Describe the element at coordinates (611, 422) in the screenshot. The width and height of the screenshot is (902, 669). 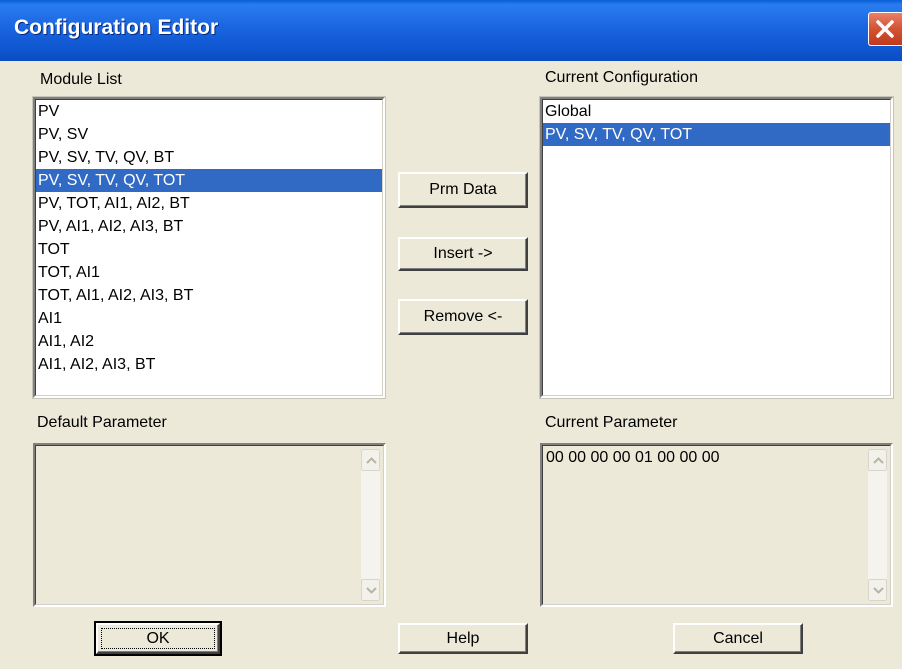
I see `current-parameter-label: Current Parameter` at that location.